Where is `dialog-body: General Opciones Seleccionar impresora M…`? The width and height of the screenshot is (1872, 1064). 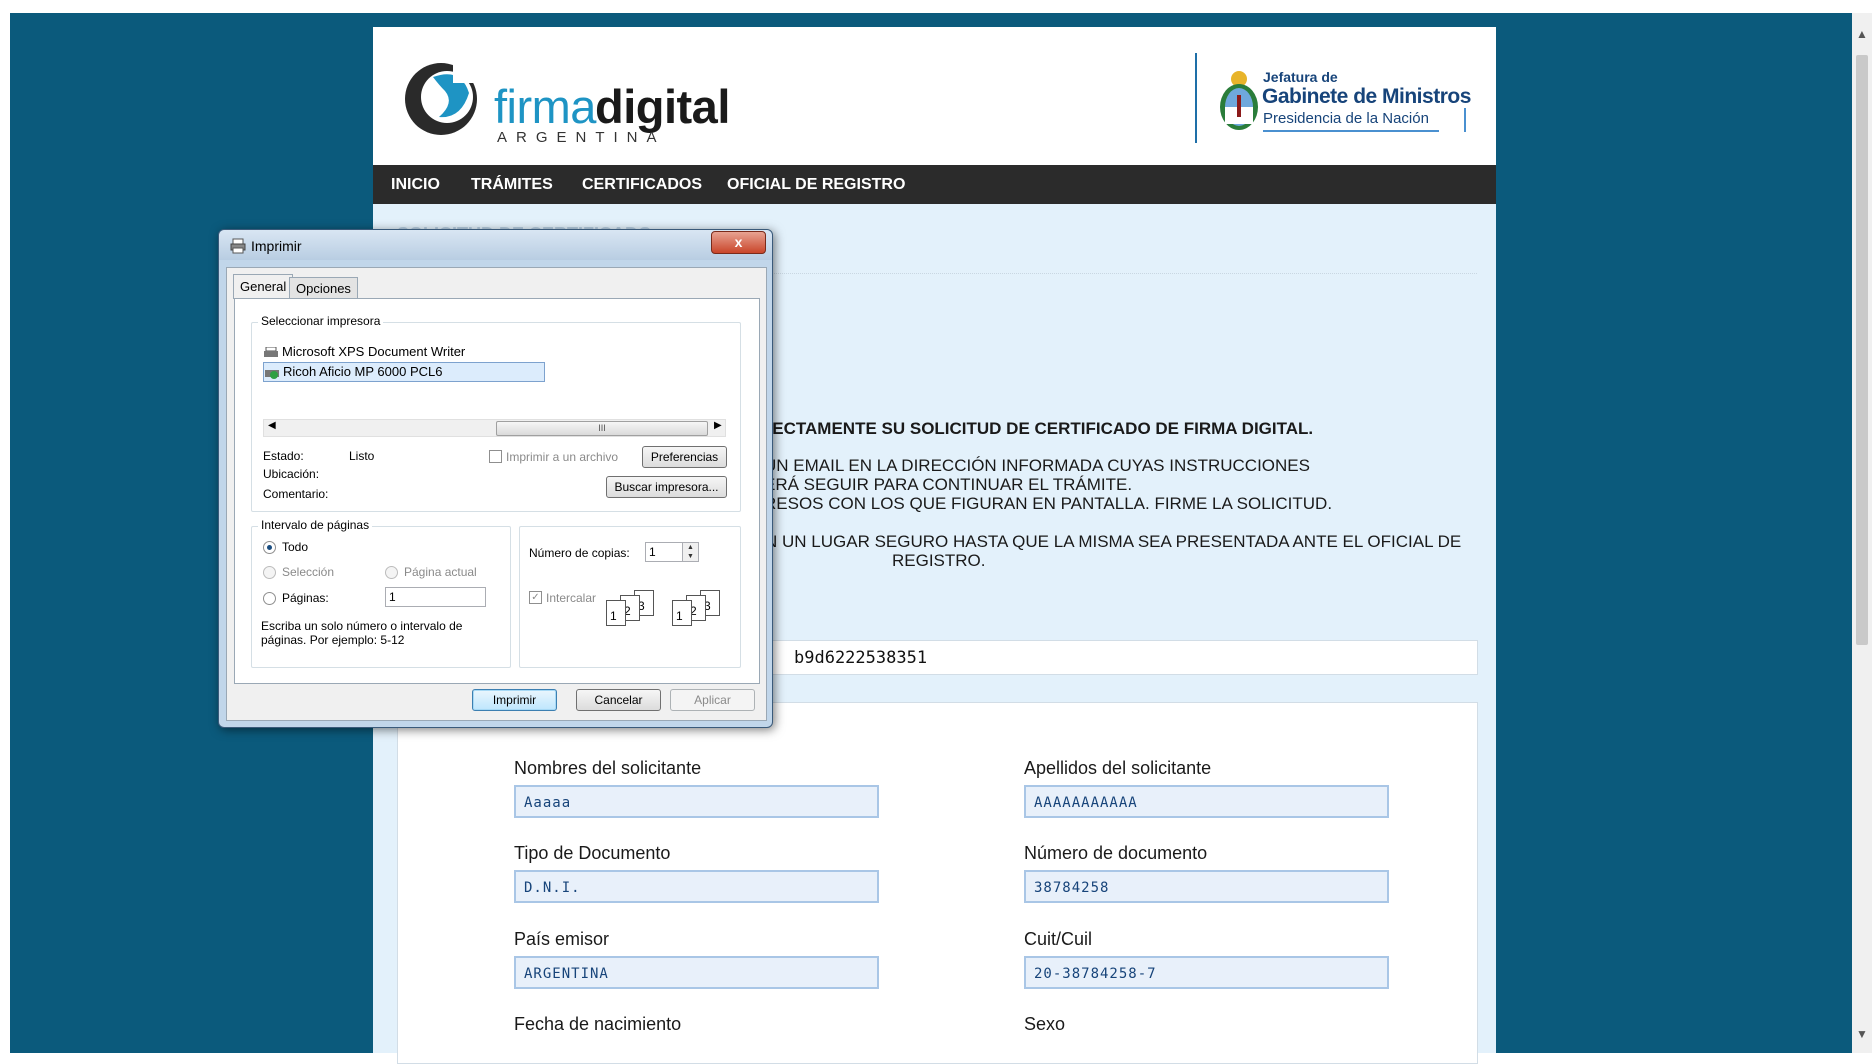 dialog-body: General Opciones Seleccionar impresora M… is located at coordinates (496, 494).